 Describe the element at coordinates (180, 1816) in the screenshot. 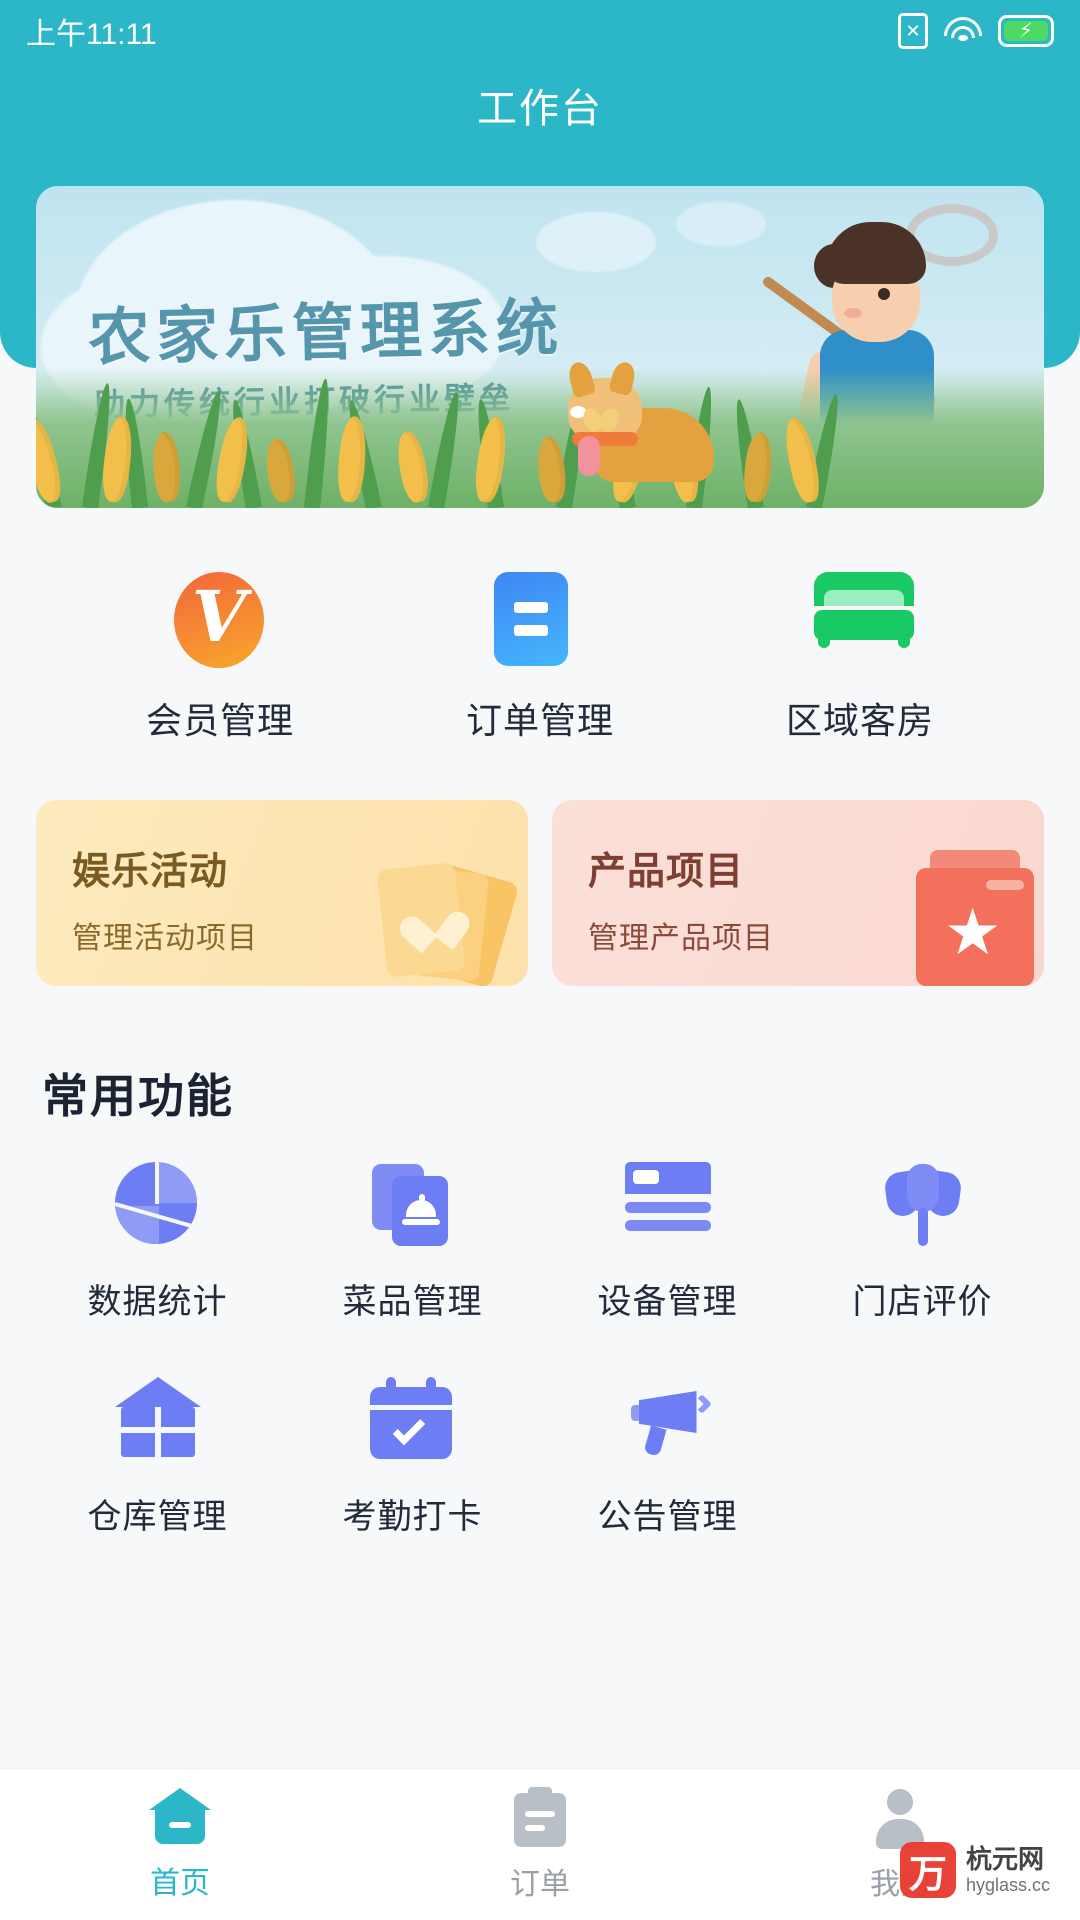

I see `home-icon` at that location.